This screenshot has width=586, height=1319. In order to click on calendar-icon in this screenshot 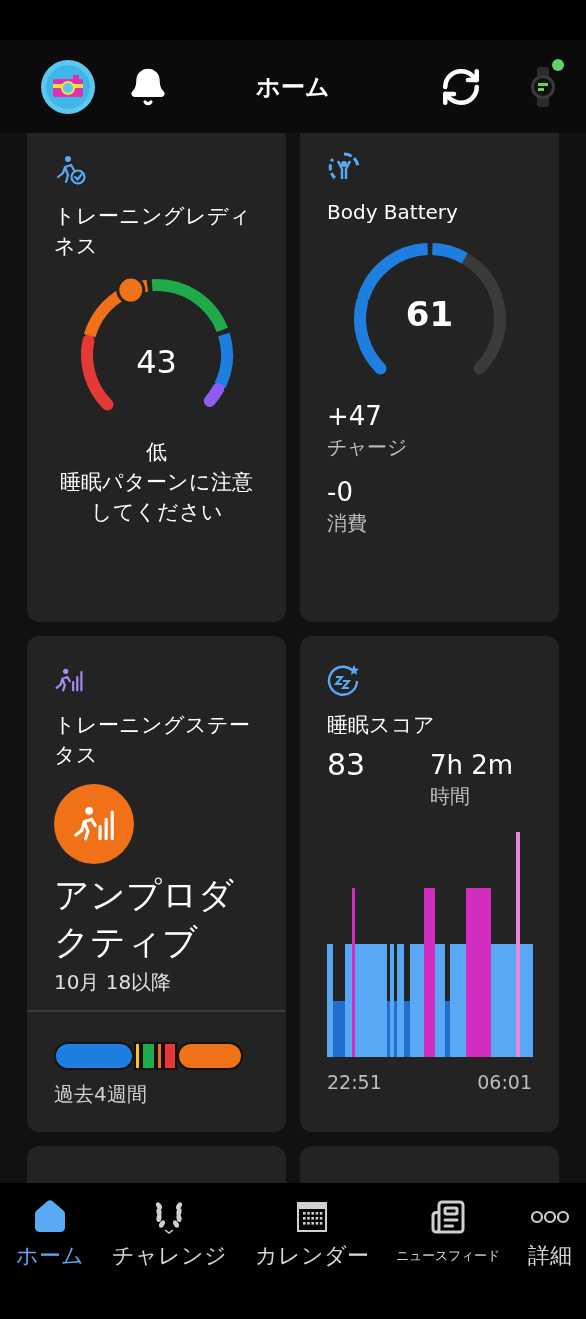, I will do `click(311, 1217)`.